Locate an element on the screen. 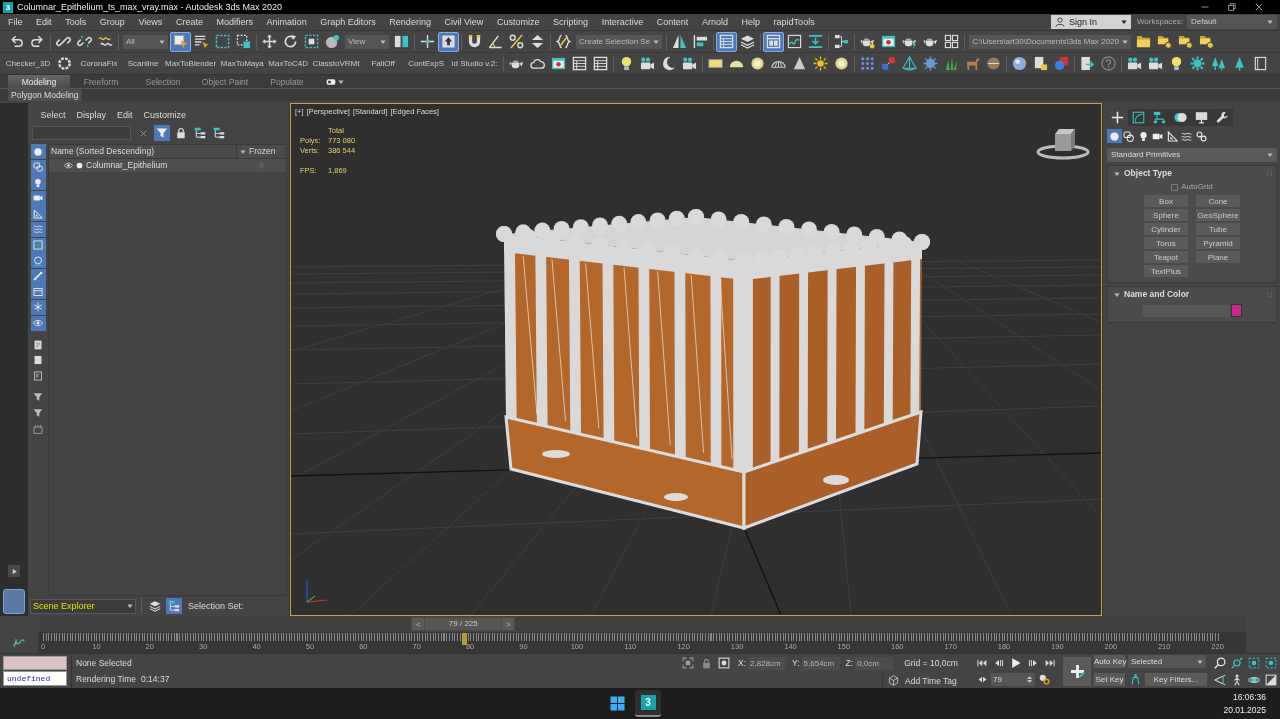 This screenshot has width=1280, height=719. primitive-button: Pyramid is located at coordinates (1218, 243).